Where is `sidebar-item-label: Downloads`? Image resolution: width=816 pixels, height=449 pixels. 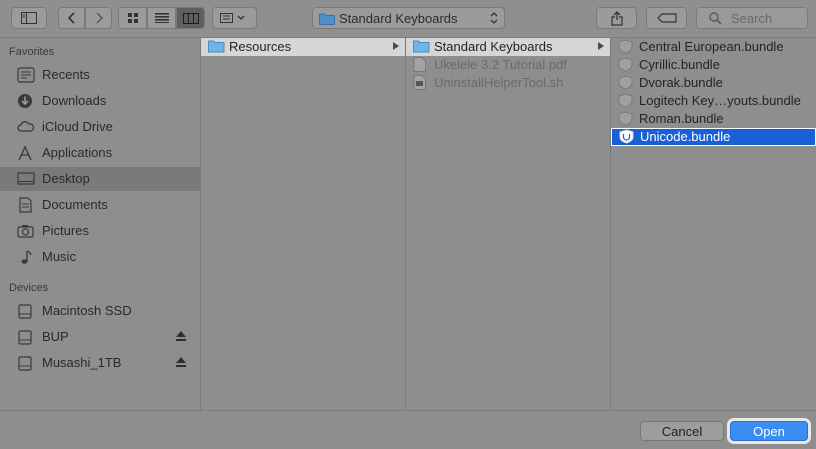
sidebar-item-label: Downloads is located at coordinates (74, 100).